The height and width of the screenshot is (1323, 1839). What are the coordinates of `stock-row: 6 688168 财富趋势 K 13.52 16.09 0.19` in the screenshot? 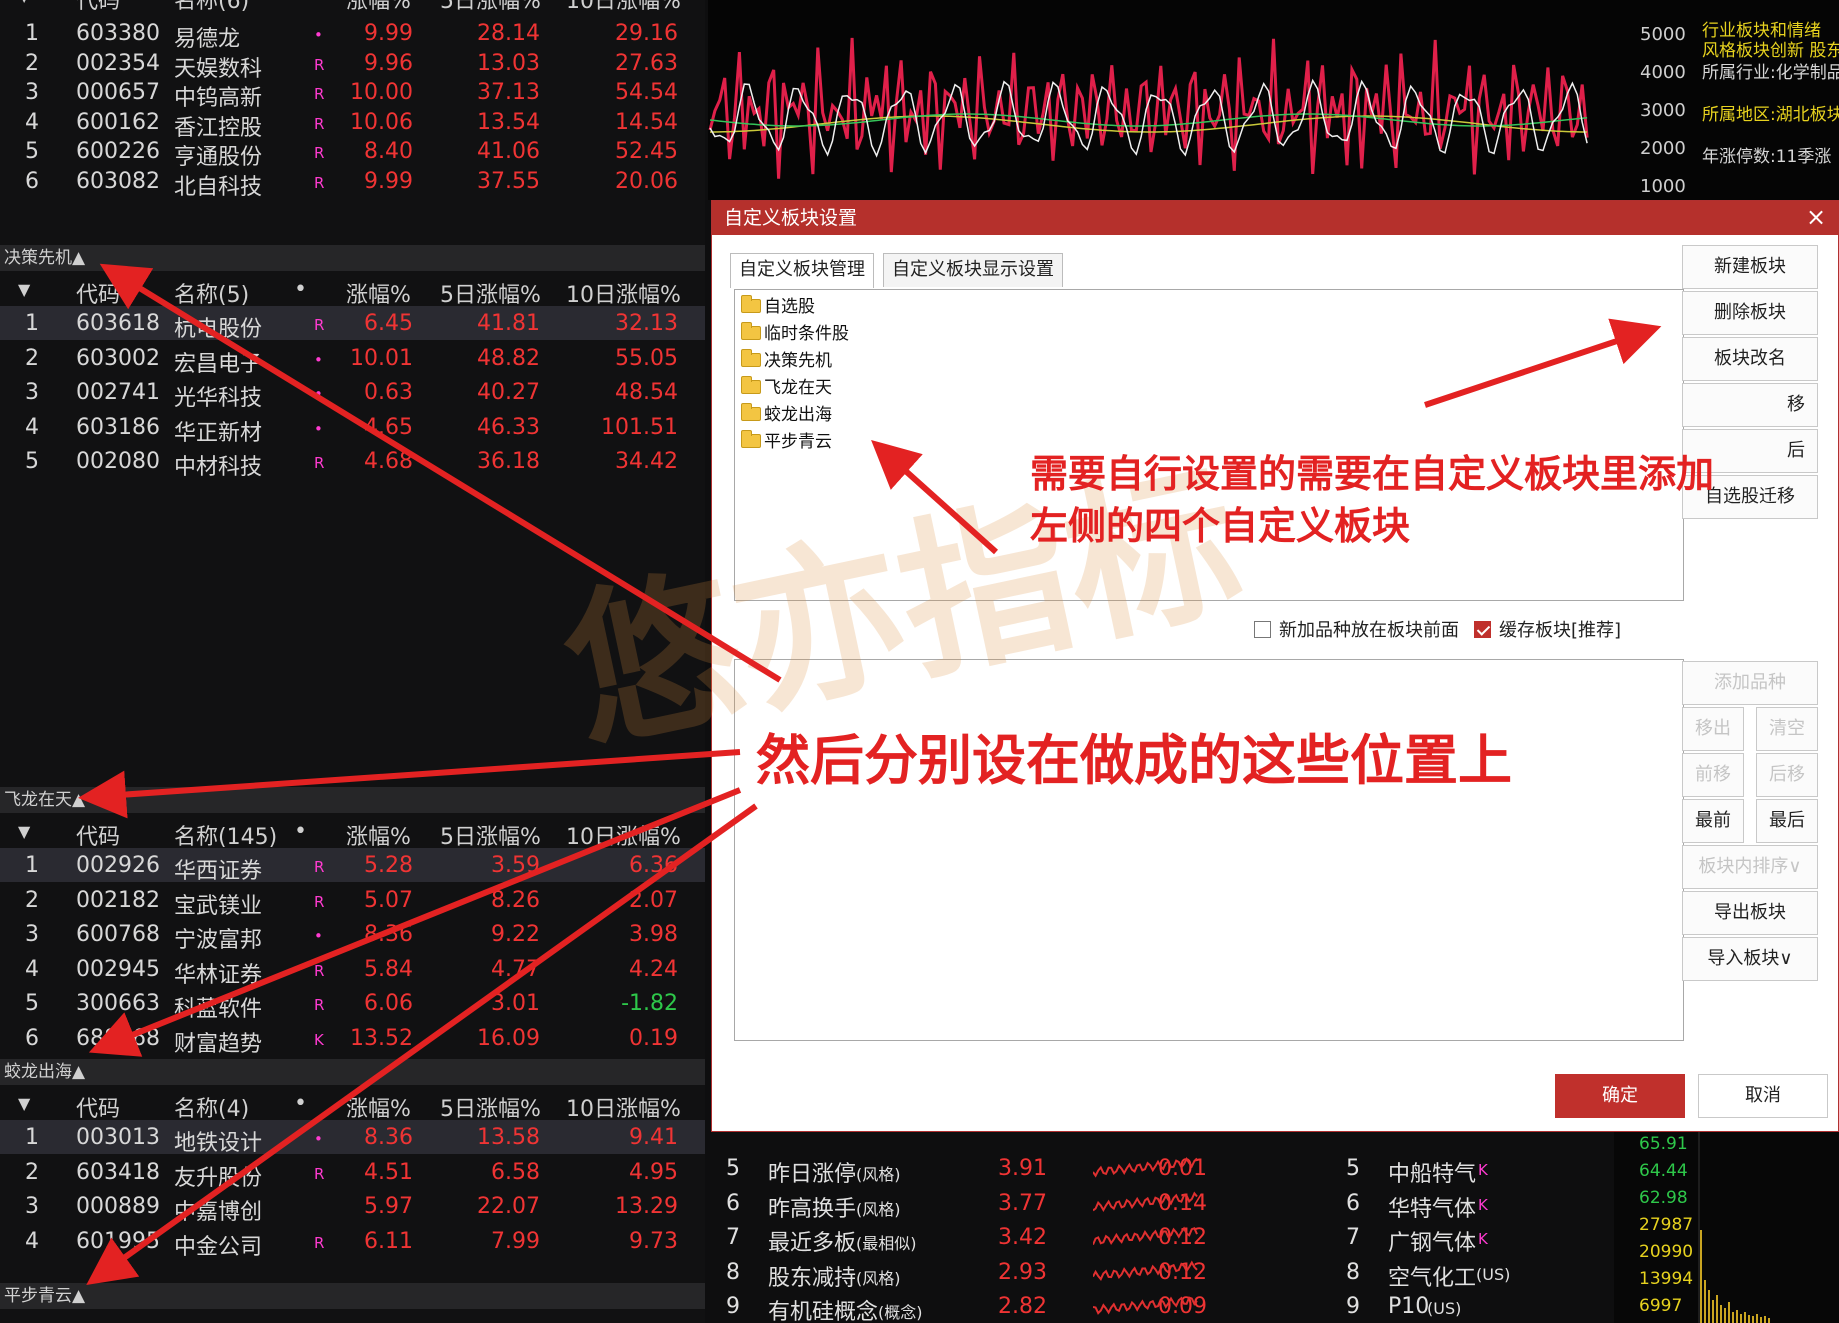 It's located at (352, 1039).